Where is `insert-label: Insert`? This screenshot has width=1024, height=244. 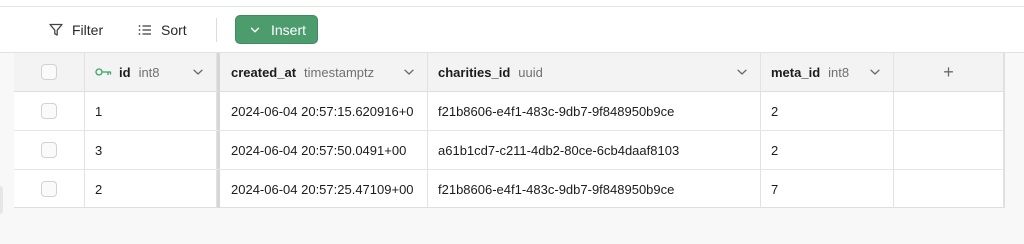 insert-label: Insert is located at coordinates (289, 29).